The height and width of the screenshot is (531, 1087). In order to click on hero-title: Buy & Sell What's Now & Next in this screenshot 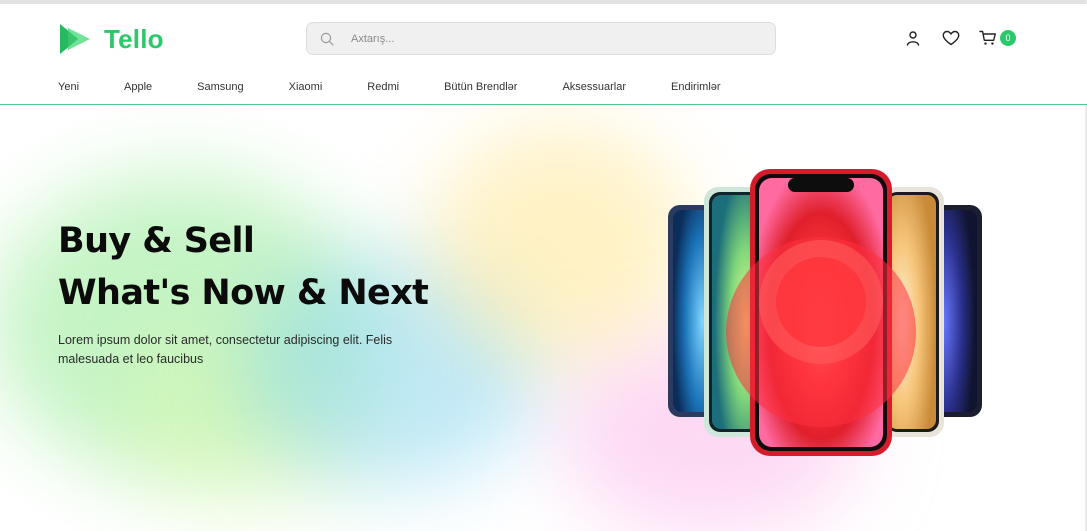, I will do `click(243, 267)`.